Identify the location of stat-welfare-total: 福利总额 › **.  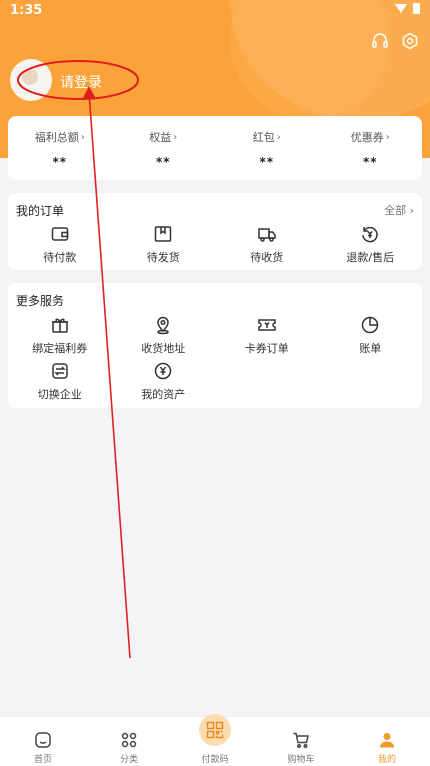
(60, 148).